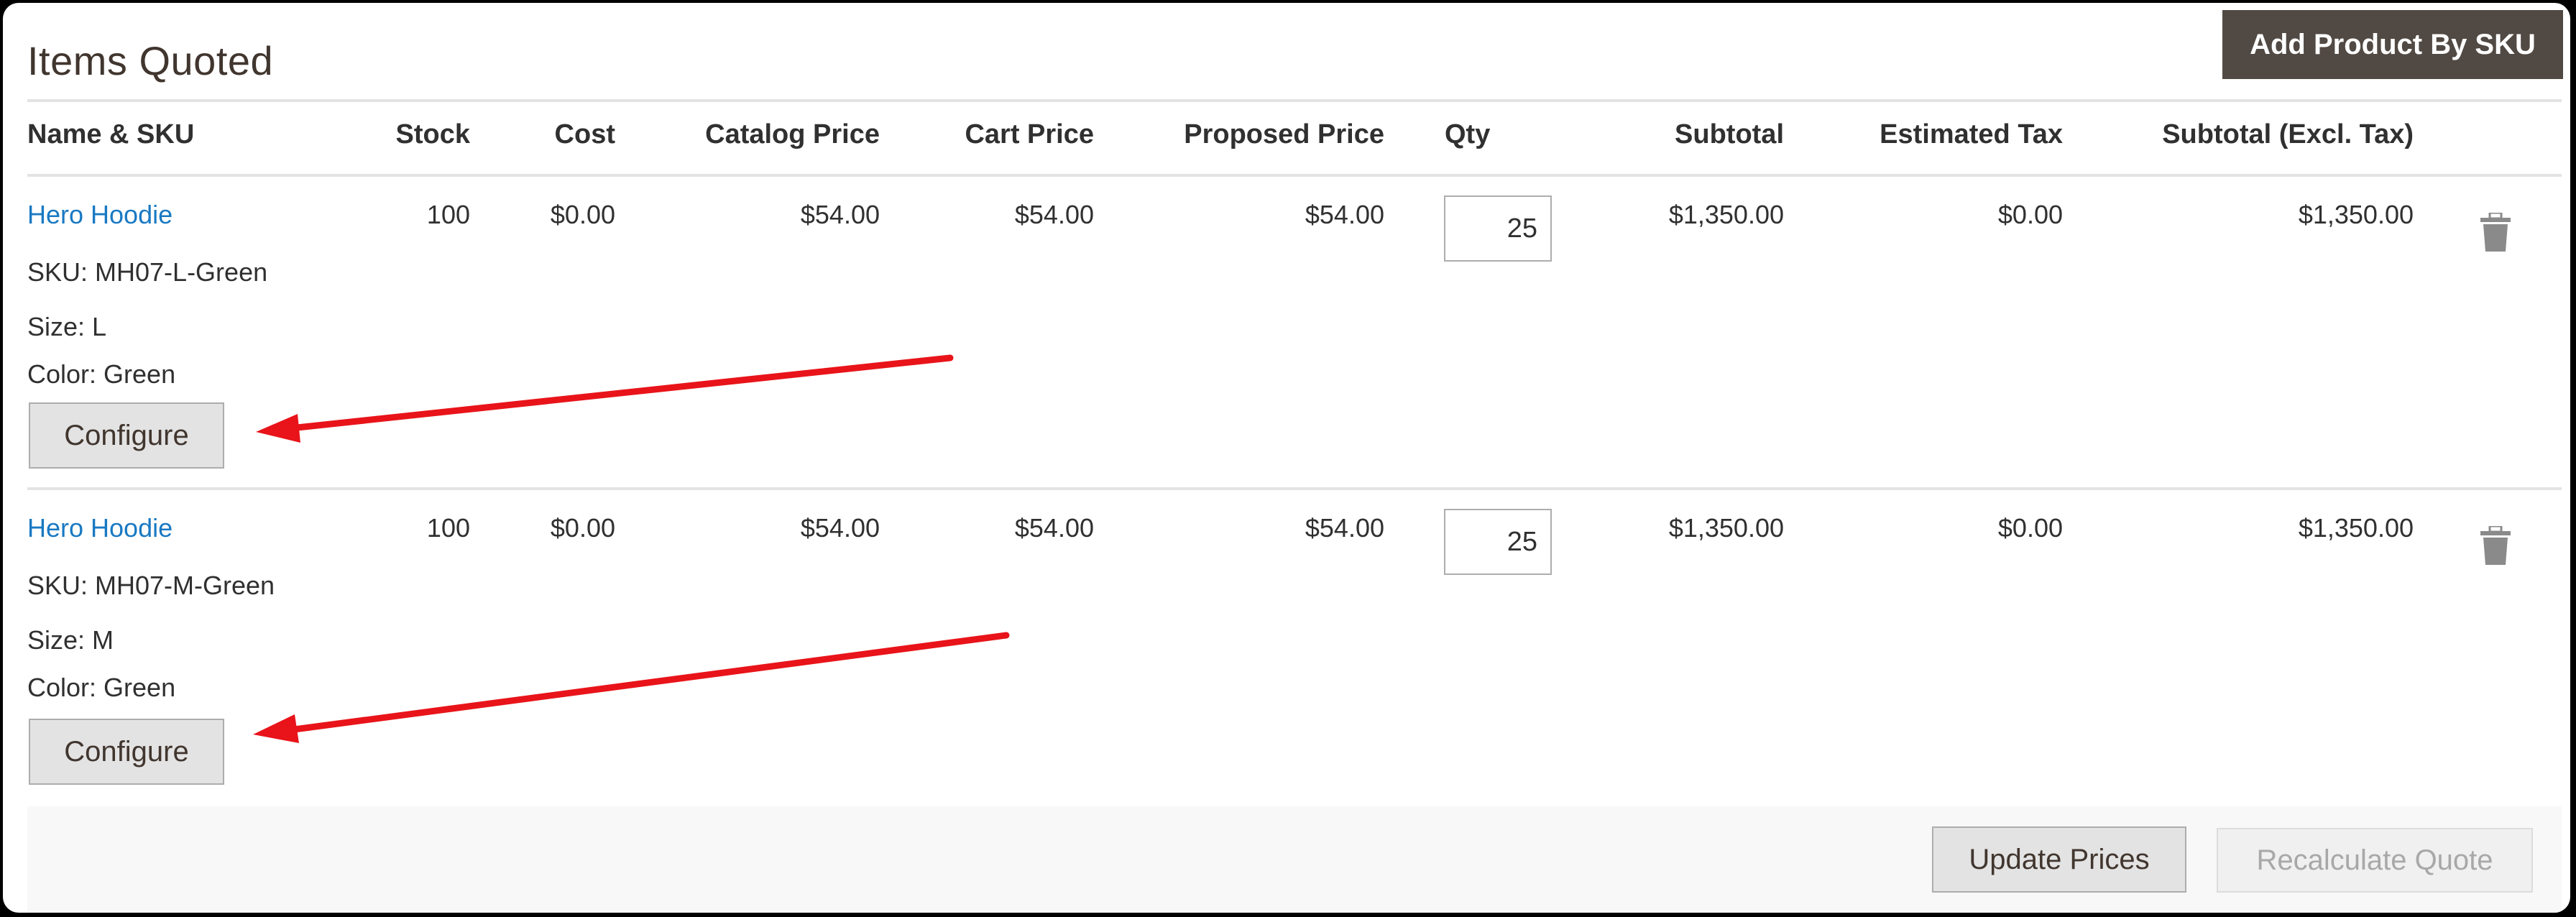  What do you see at coordinates (147, 272) in the screenshot?
I see `product-sku: SKU: MH07-L-Green` at bounding box center [147, 272].